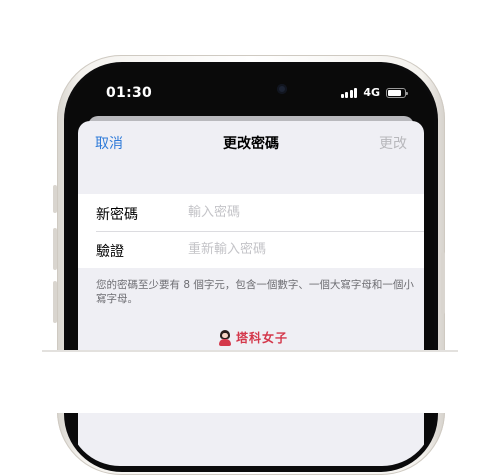 The height and width of the screenshot is (475, 500). What do you see at coordinates (250, 351) in the screenshot?
I see `crop-divider` at bounding box center [250, 351].